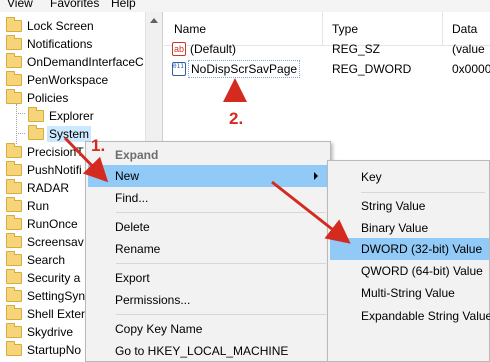 This screenshot has width=490, height=362. What do you see at coordinates (57, 80) in the screenshot?
I see `tree-item: PenWorkspace` at bounding box center [57, 80].